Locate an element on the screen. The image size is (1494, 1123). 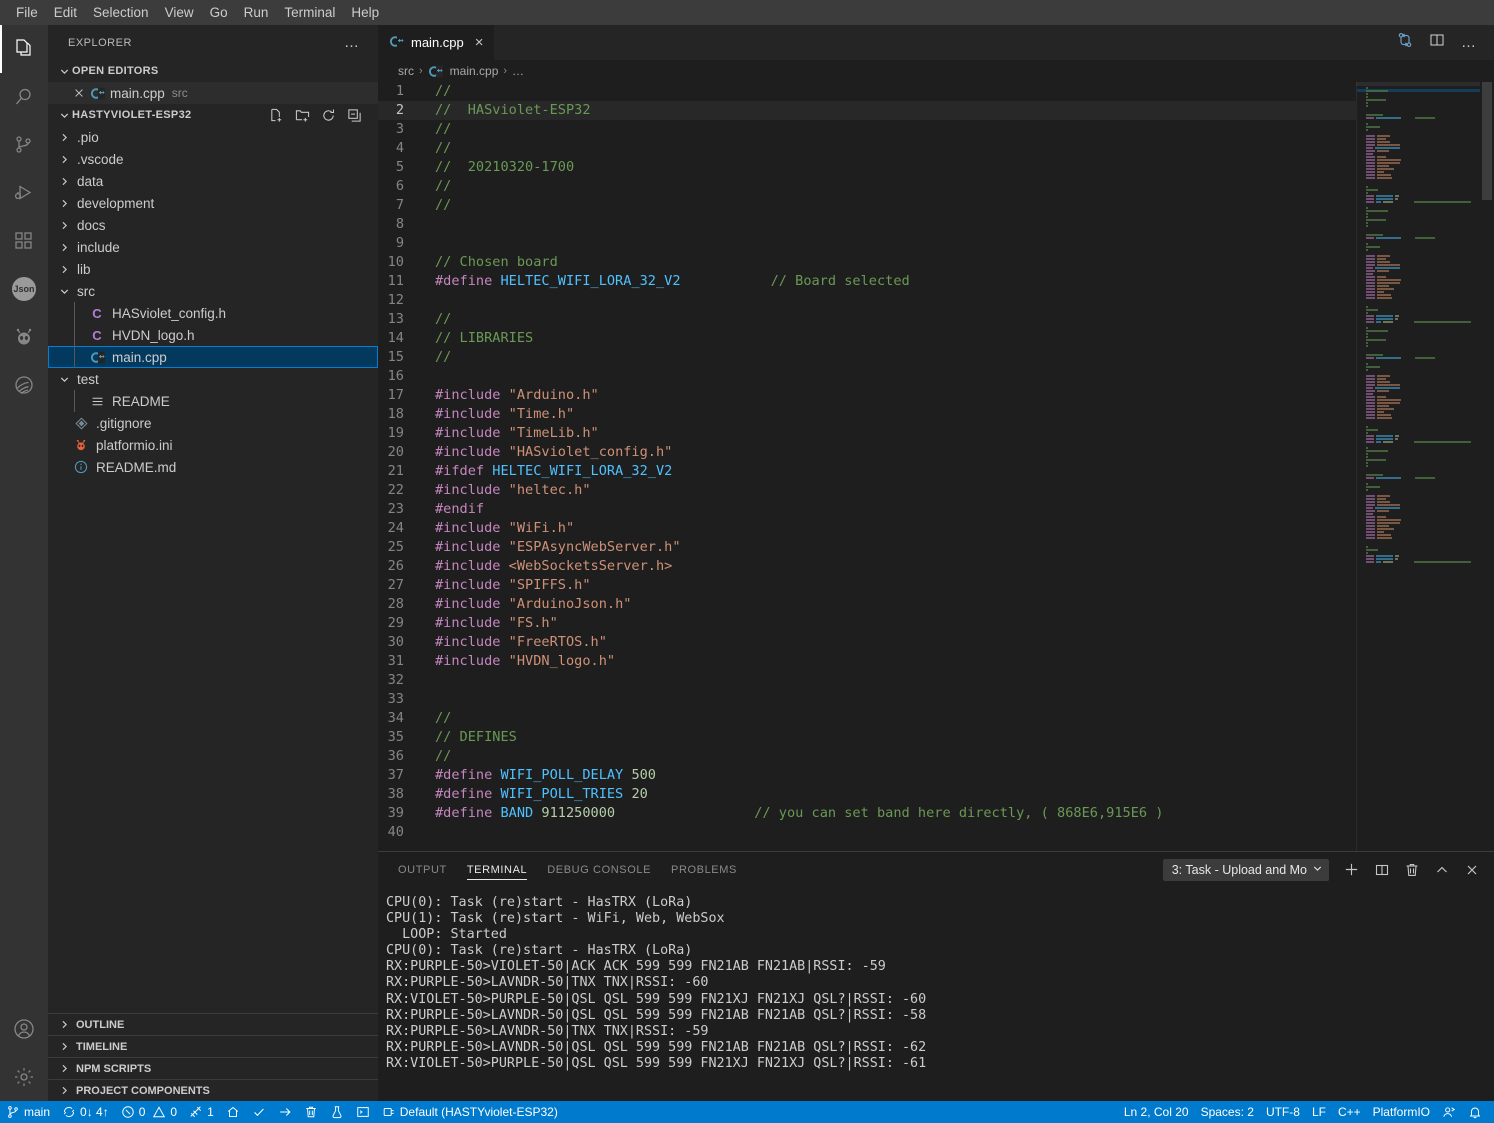
tree-file-main-cpp: main.cpp is located at coordinates (213, 357).